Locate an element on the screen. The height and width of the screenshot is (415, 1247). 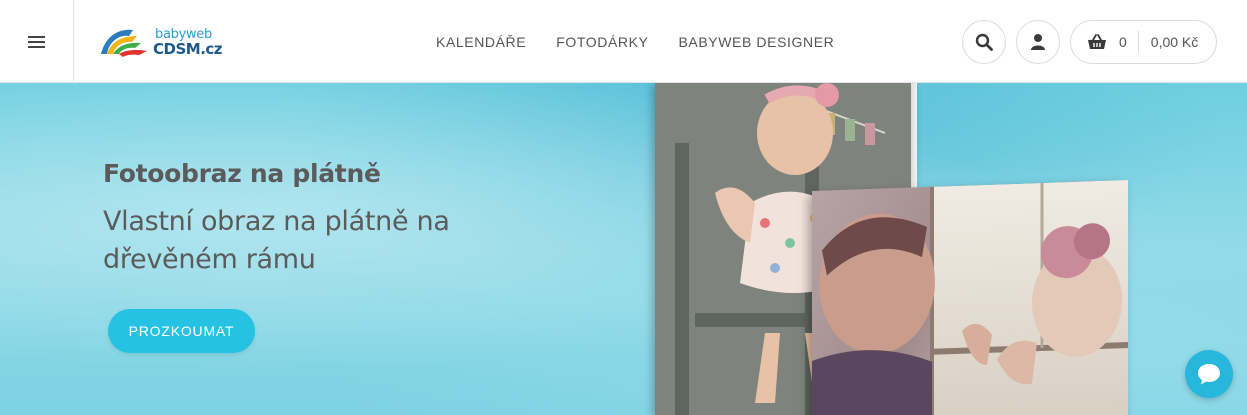
kids-photo-illustration is located at coordinates (970, 298).